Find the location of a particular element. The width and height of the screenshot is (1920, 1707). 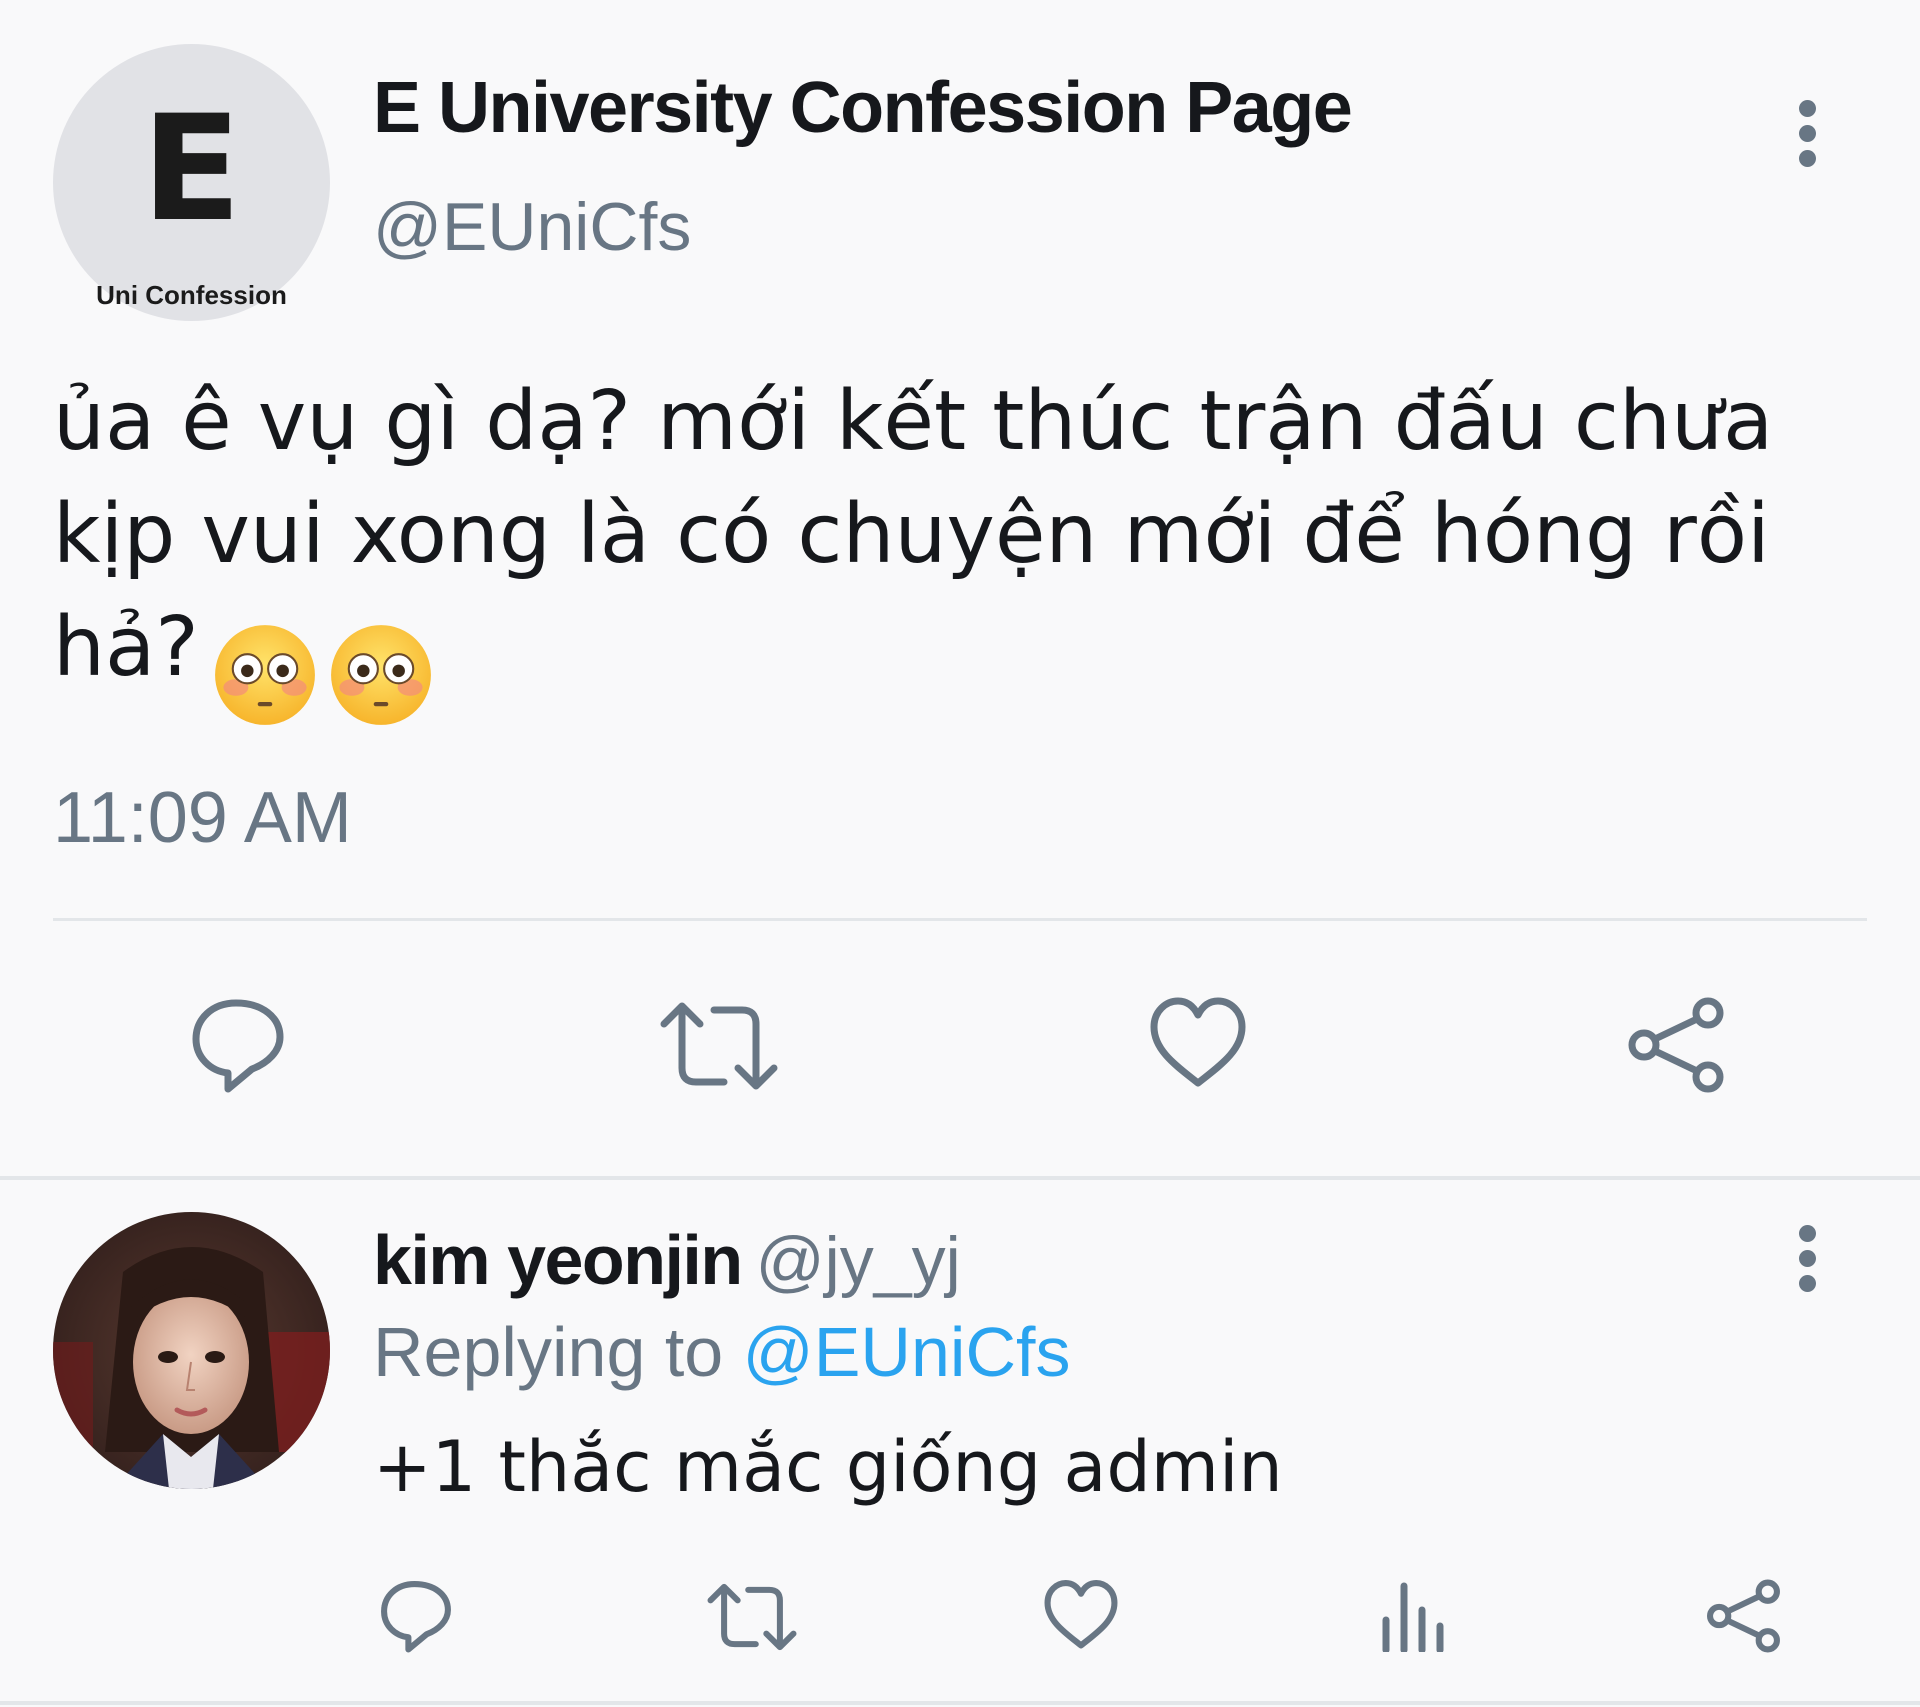

reply-tweet-text: +1 thắc mắc giống admin is located at coordinates (828, 1467).